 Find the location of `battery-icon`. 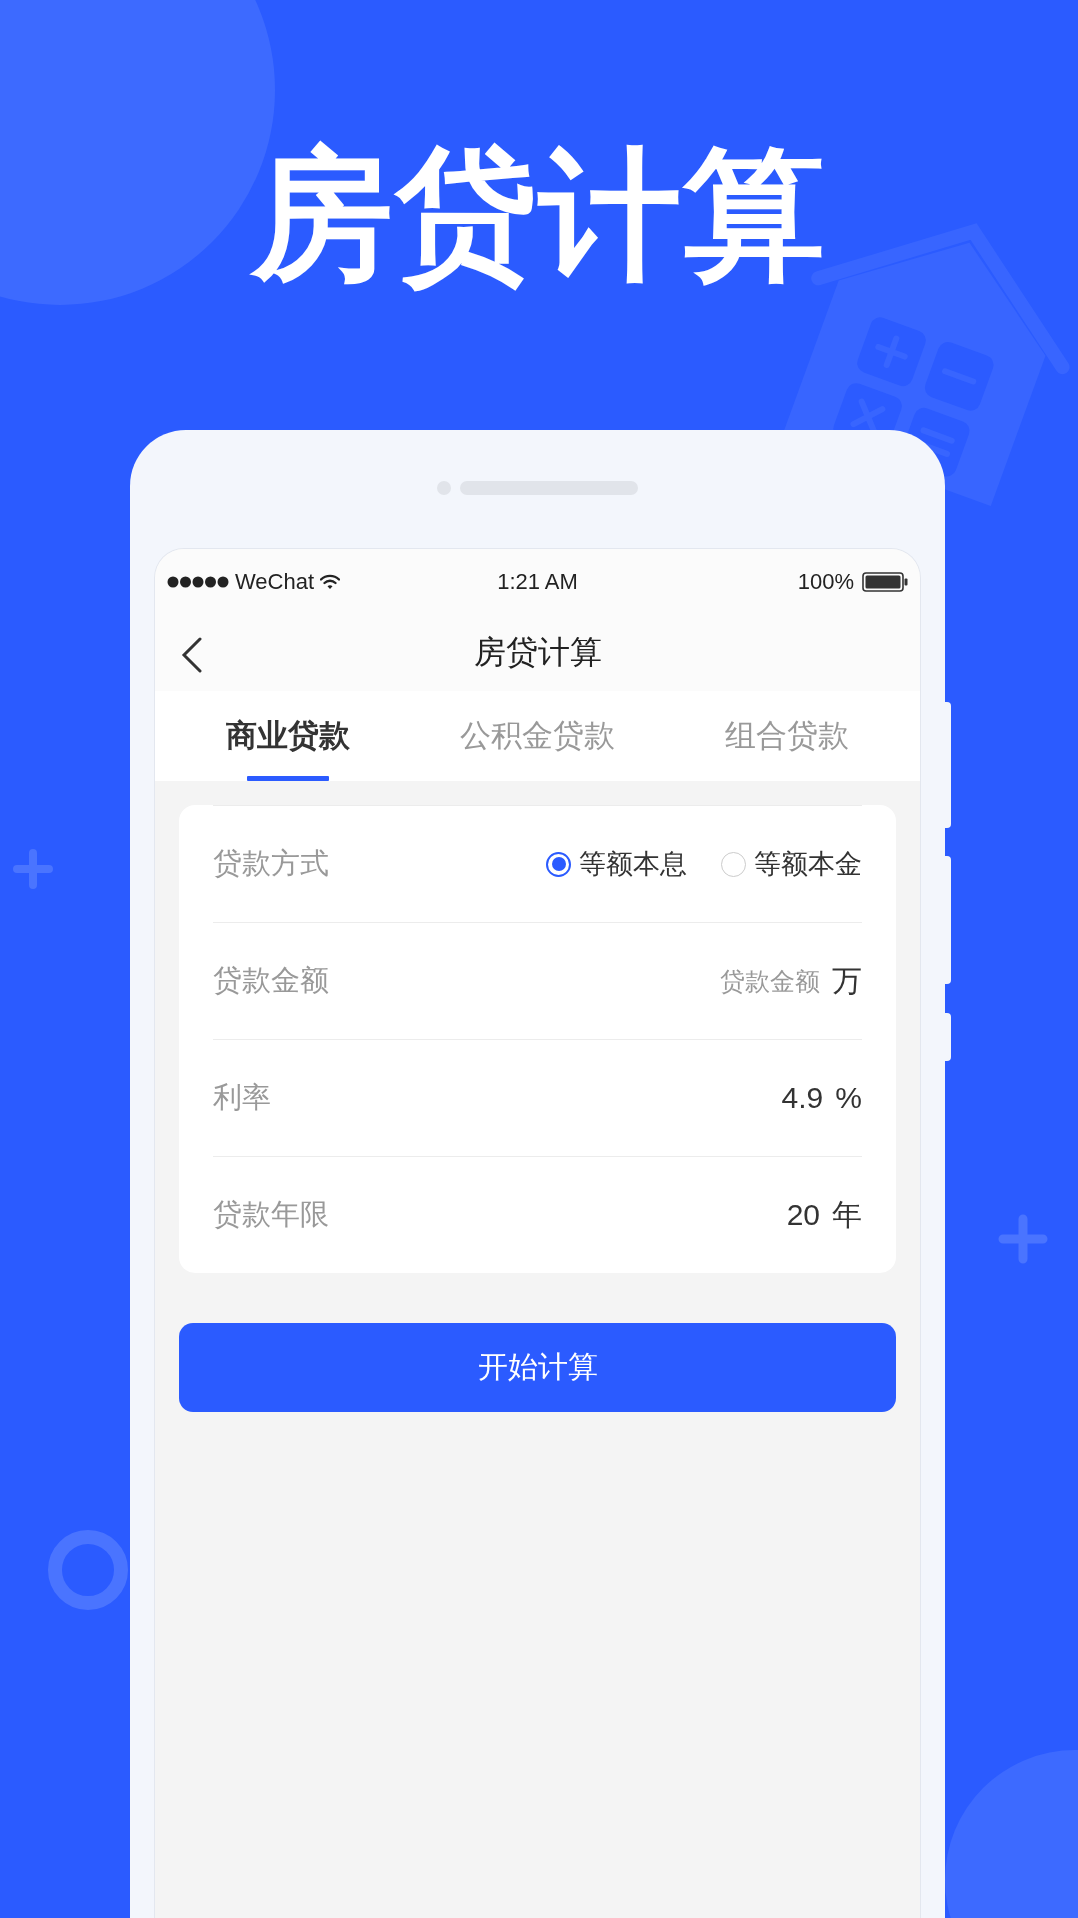

battery-icon is located at coordinates (885, 582).